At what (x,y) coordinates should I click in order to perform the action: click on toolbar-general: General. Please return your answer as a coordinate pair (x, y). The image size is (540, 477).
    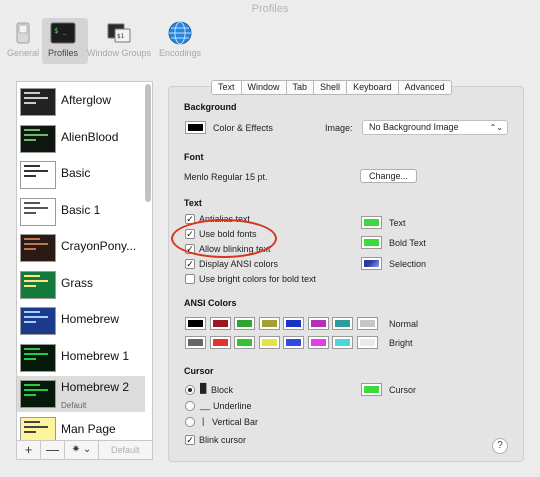
    Looking at the image, I should click on (23, 39).